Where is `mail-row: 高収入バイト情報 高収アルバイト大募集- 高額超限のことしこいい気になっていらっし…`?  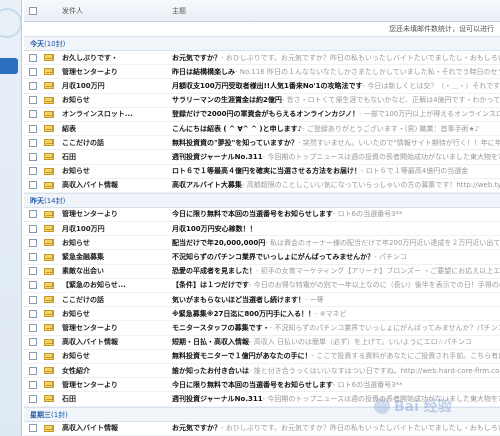
mail-row: 高収入バイト情報 高収アルバイト大募集- 高額超限のことしこいい気になっていらっし… is located at coordinates (262, 186).